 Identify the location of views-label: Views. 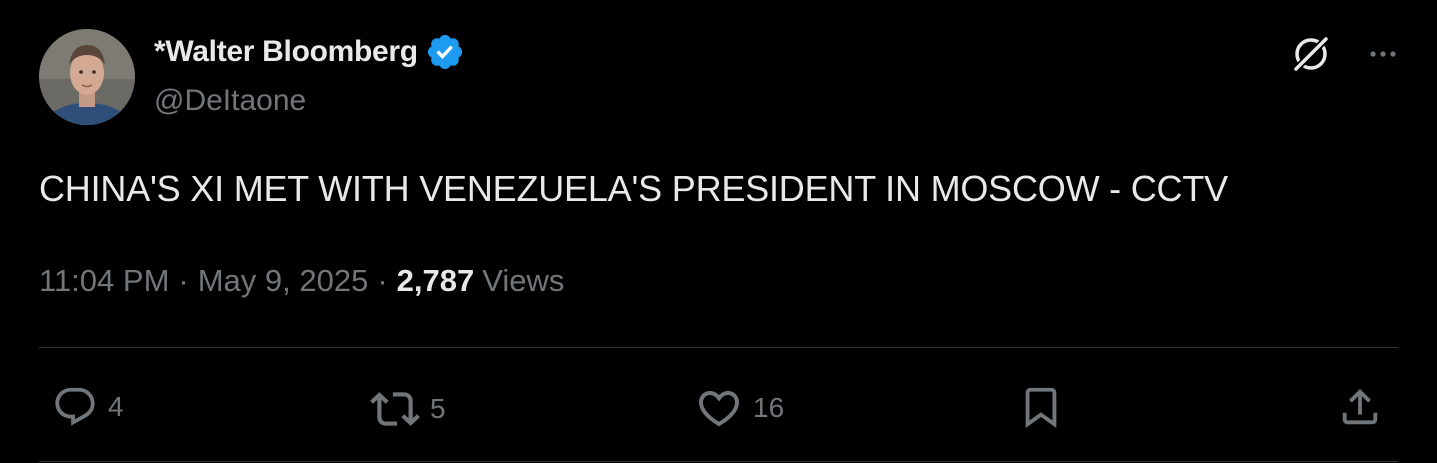
(523, 280).